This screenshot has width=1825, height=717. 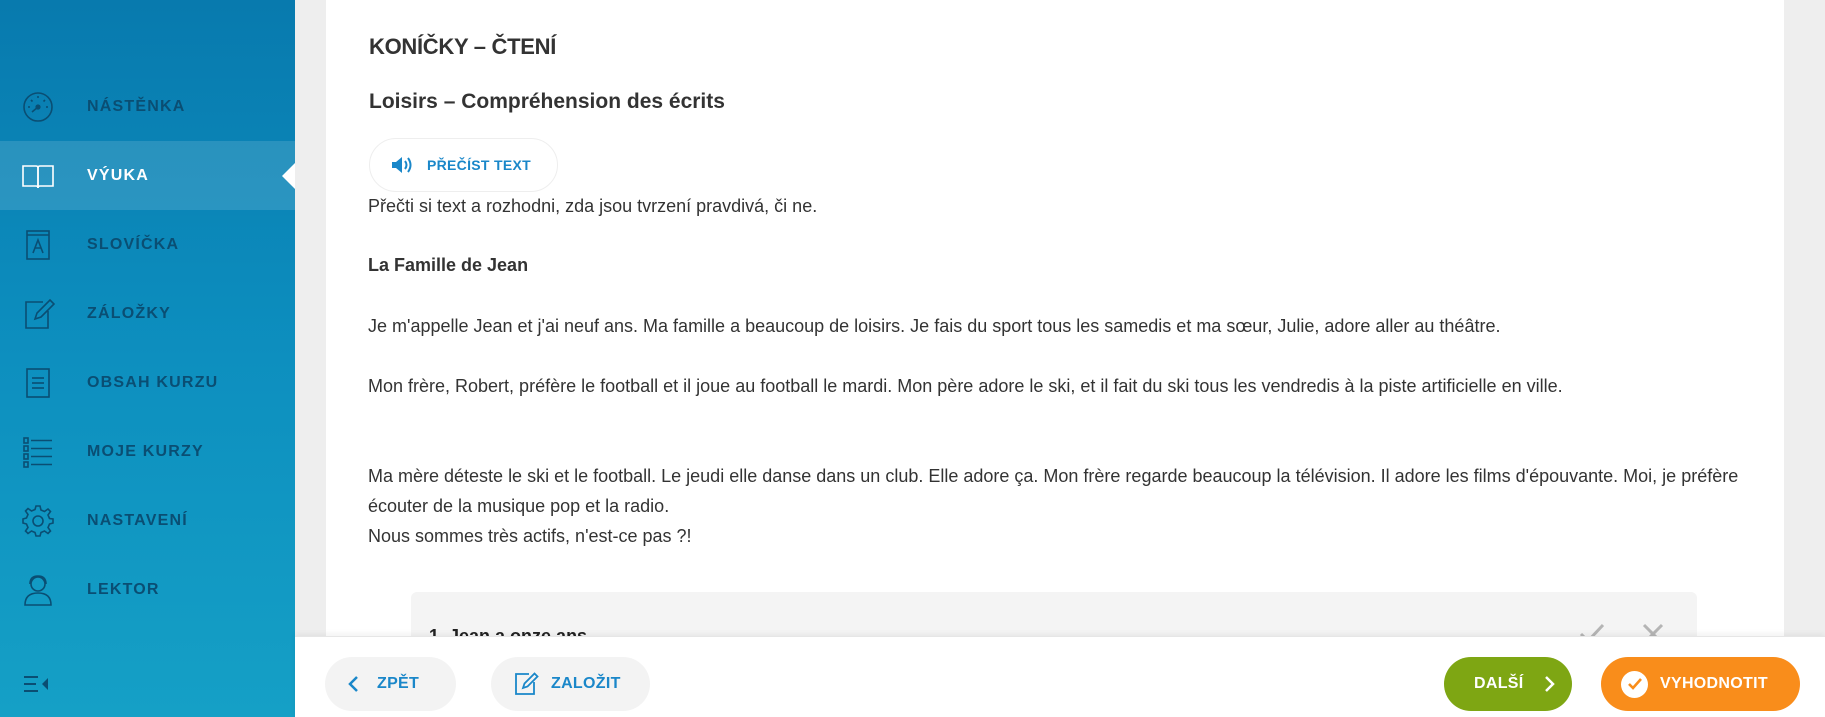 I want to click on sidebar-item-vocabulary: SLOVÍČKA, so click(x=147, y=244).